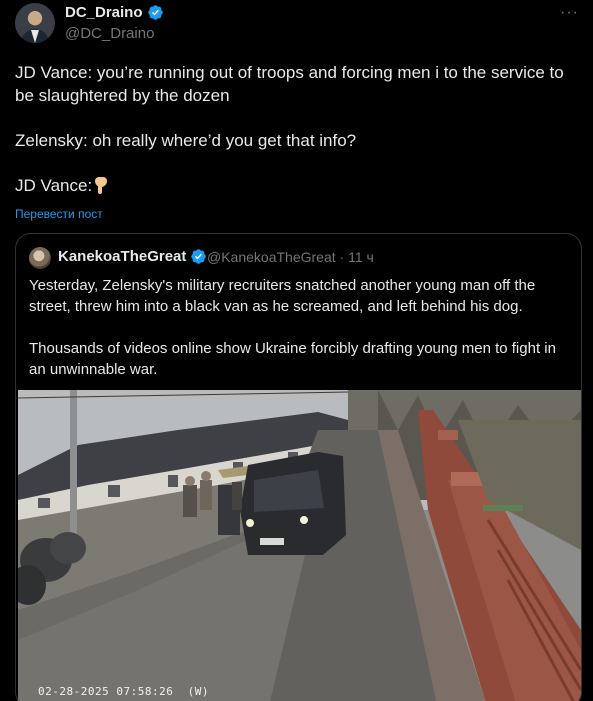  Describe the element at coordinates (40, 258) in the screenshot. I see `quoted-author-avatar` at that location.